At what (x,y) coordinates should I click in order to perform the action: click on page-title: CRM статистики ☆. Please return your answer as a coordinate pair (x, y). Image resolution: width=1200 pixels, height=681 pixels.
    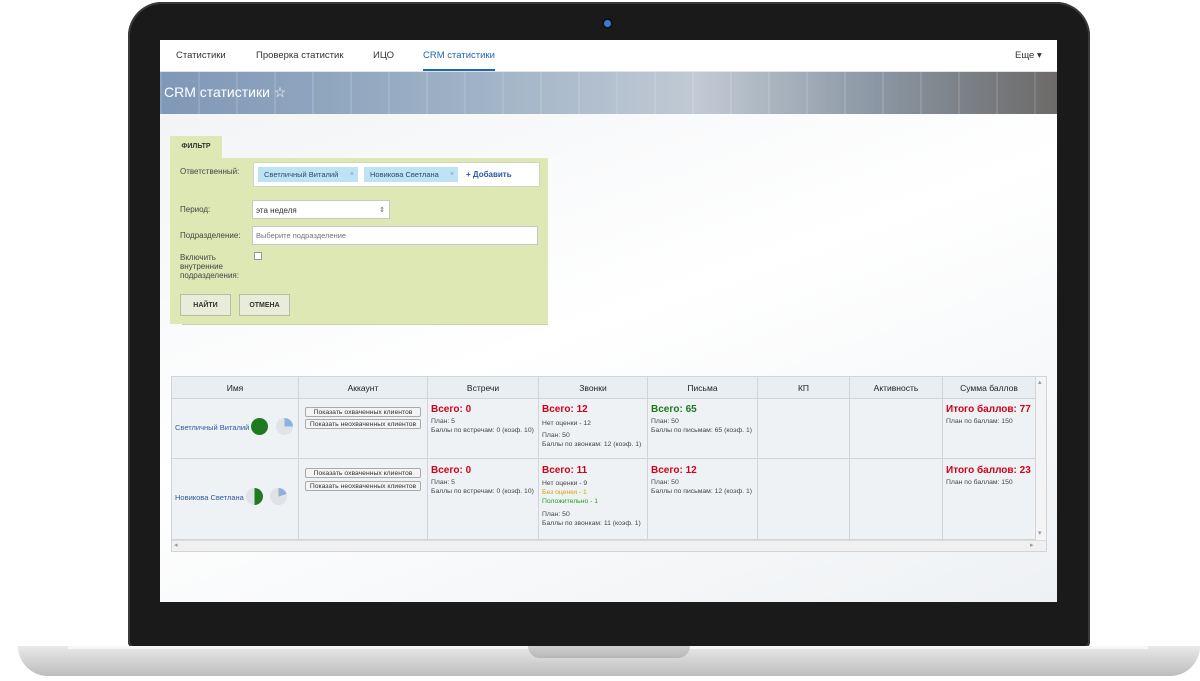
    Looking at the image, I should click on (225, 92).